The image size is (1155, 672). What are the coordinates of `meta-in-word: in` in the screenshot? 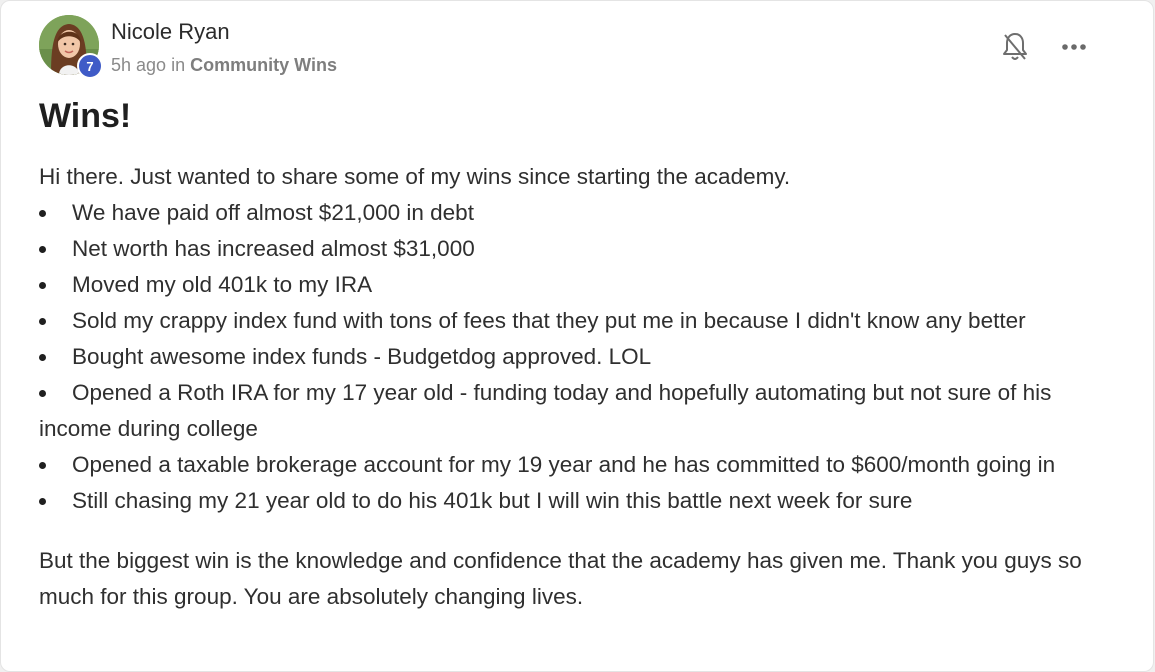 It's located at (178, 65).